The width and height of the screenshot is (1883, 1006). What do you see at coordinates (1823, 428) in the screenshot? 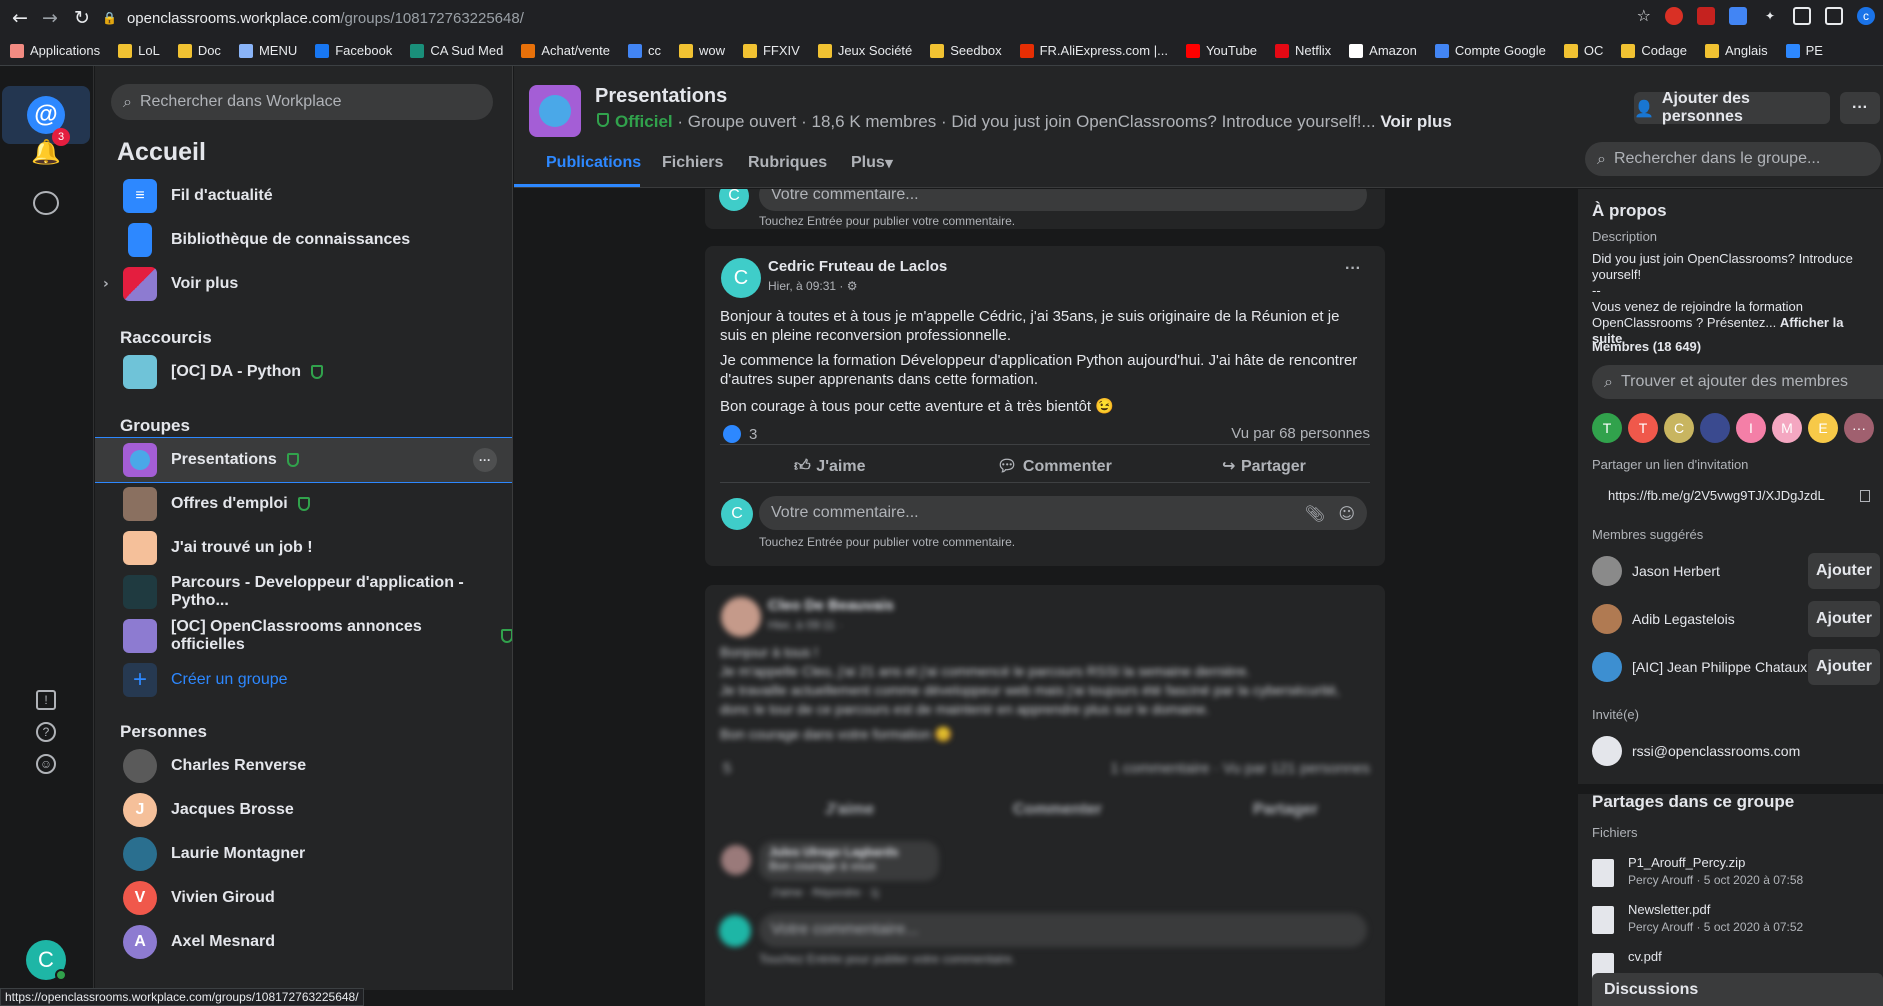
I see `member-avatar: E` at bounding box center [1823, 428].